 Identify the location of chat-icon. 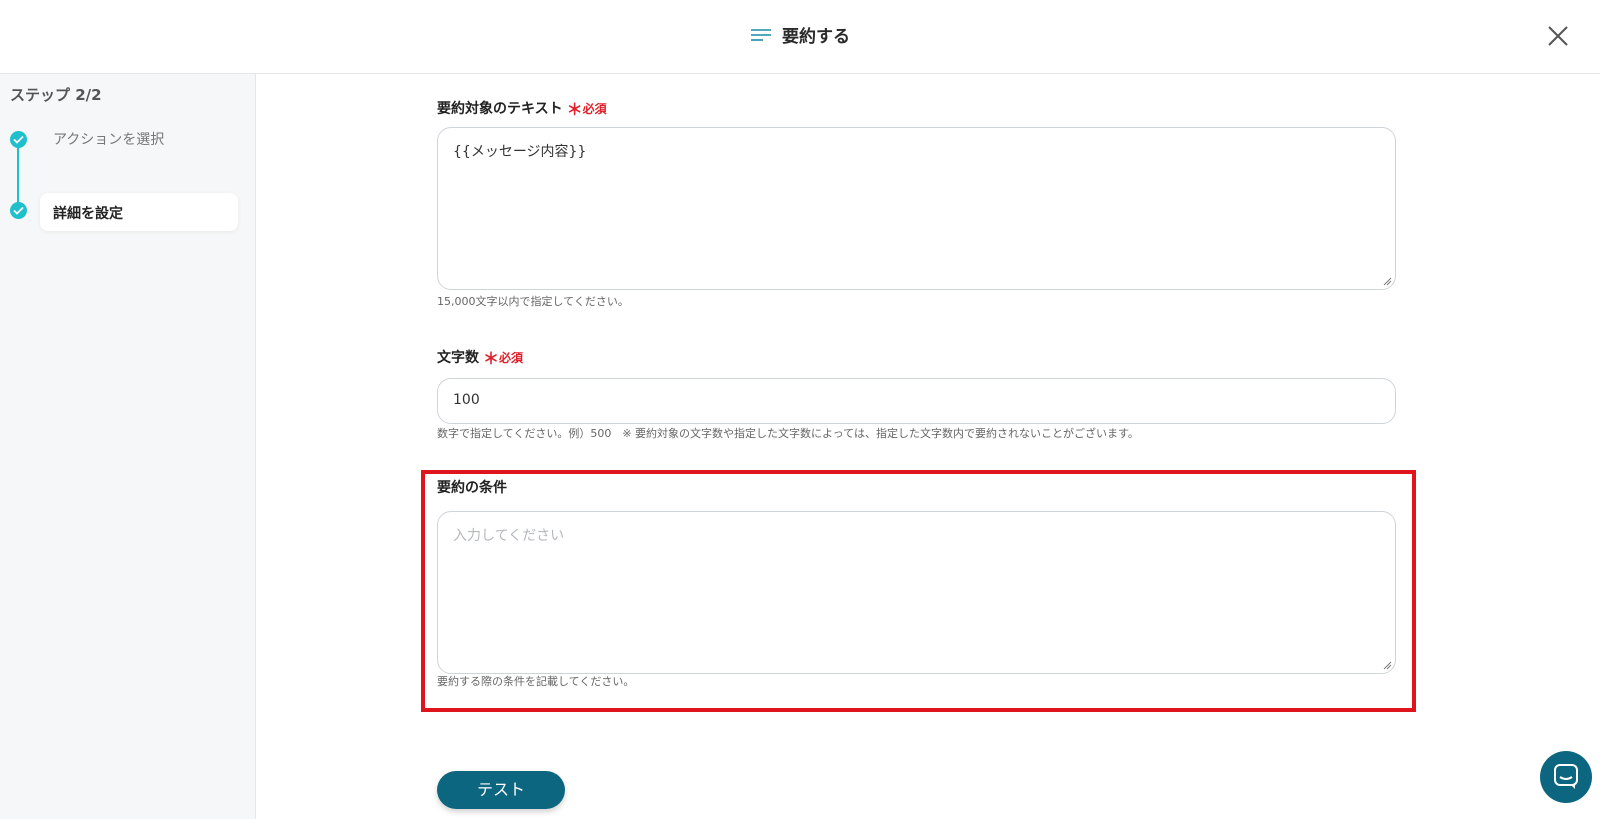
(1566, 776).